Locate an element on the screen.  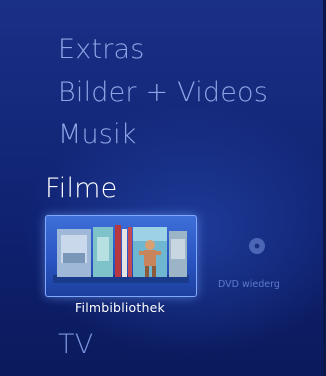
dvd-disc-icon is located at coordinates (257, 246).